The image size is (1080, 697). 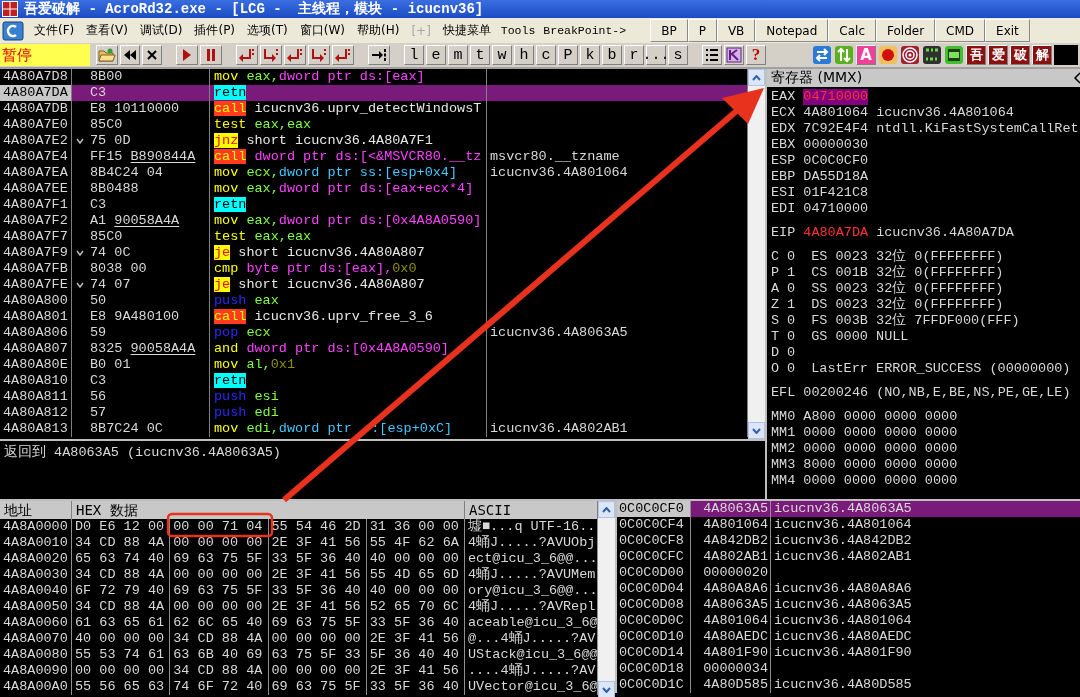 I want to click on chevron-left-icon, so click(x=1076, y=78).